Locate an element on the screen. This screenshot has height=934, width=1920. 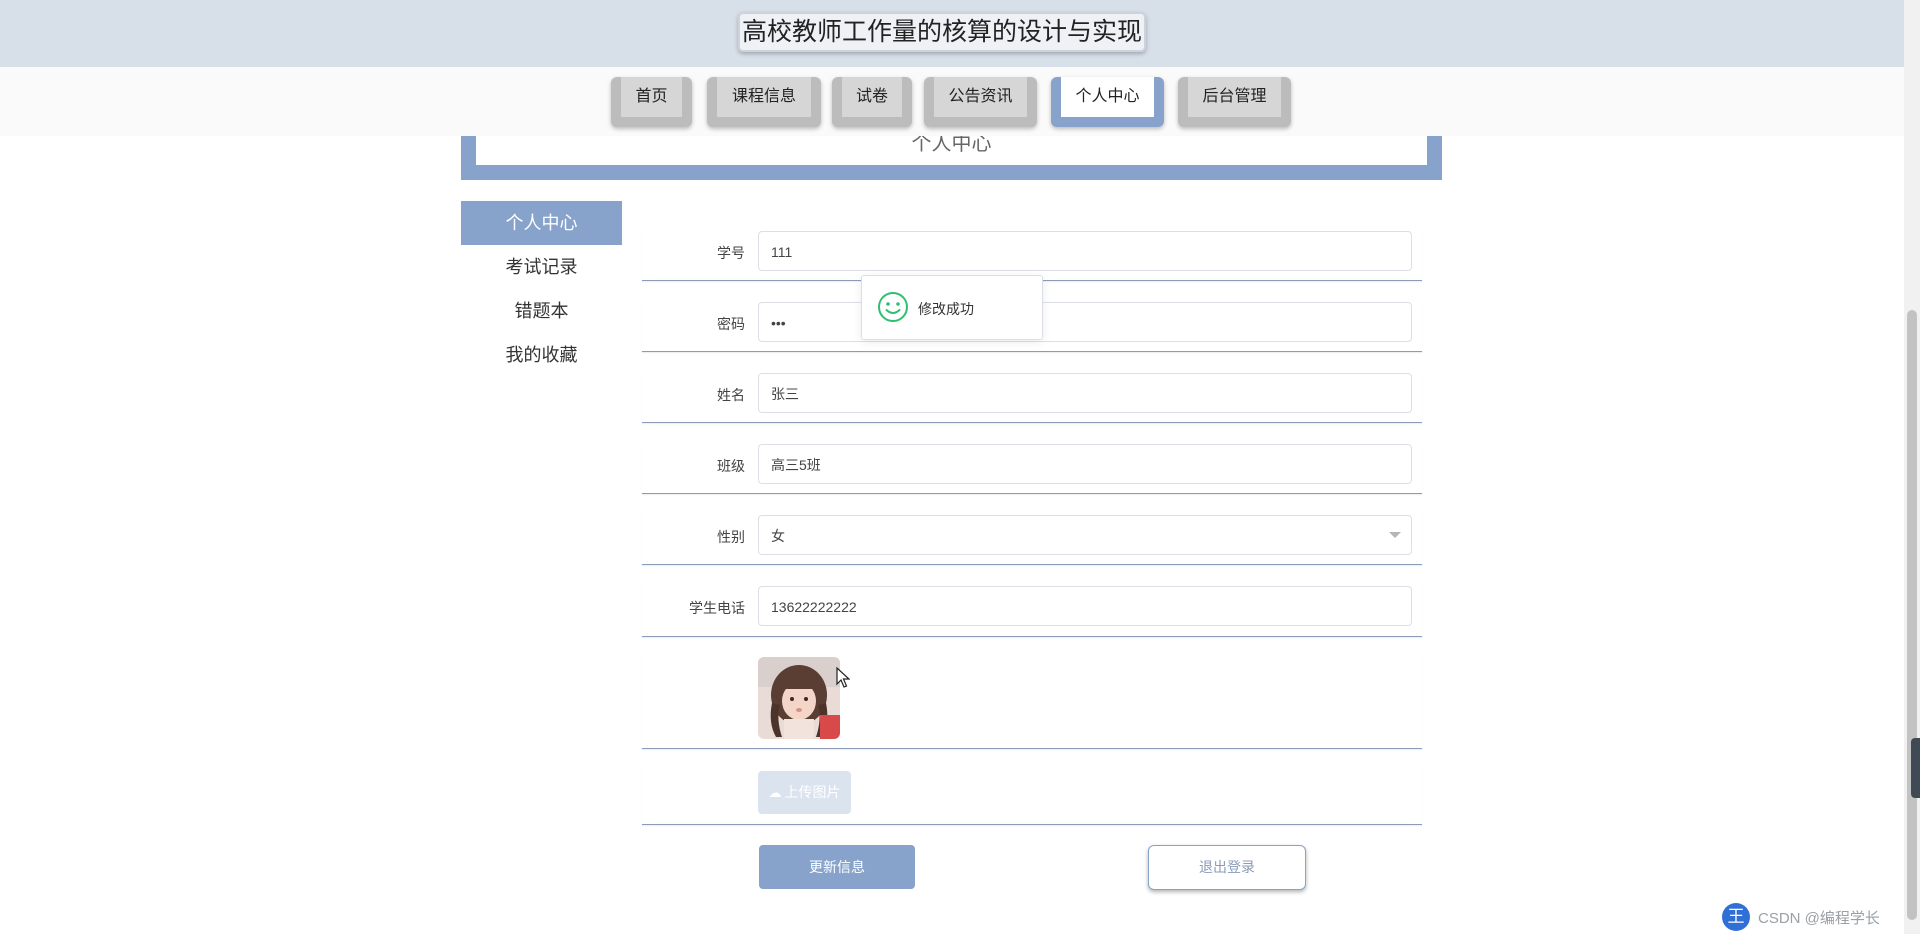
side-item-favorites: 我的收藏 is located at coordinates (541, 355).